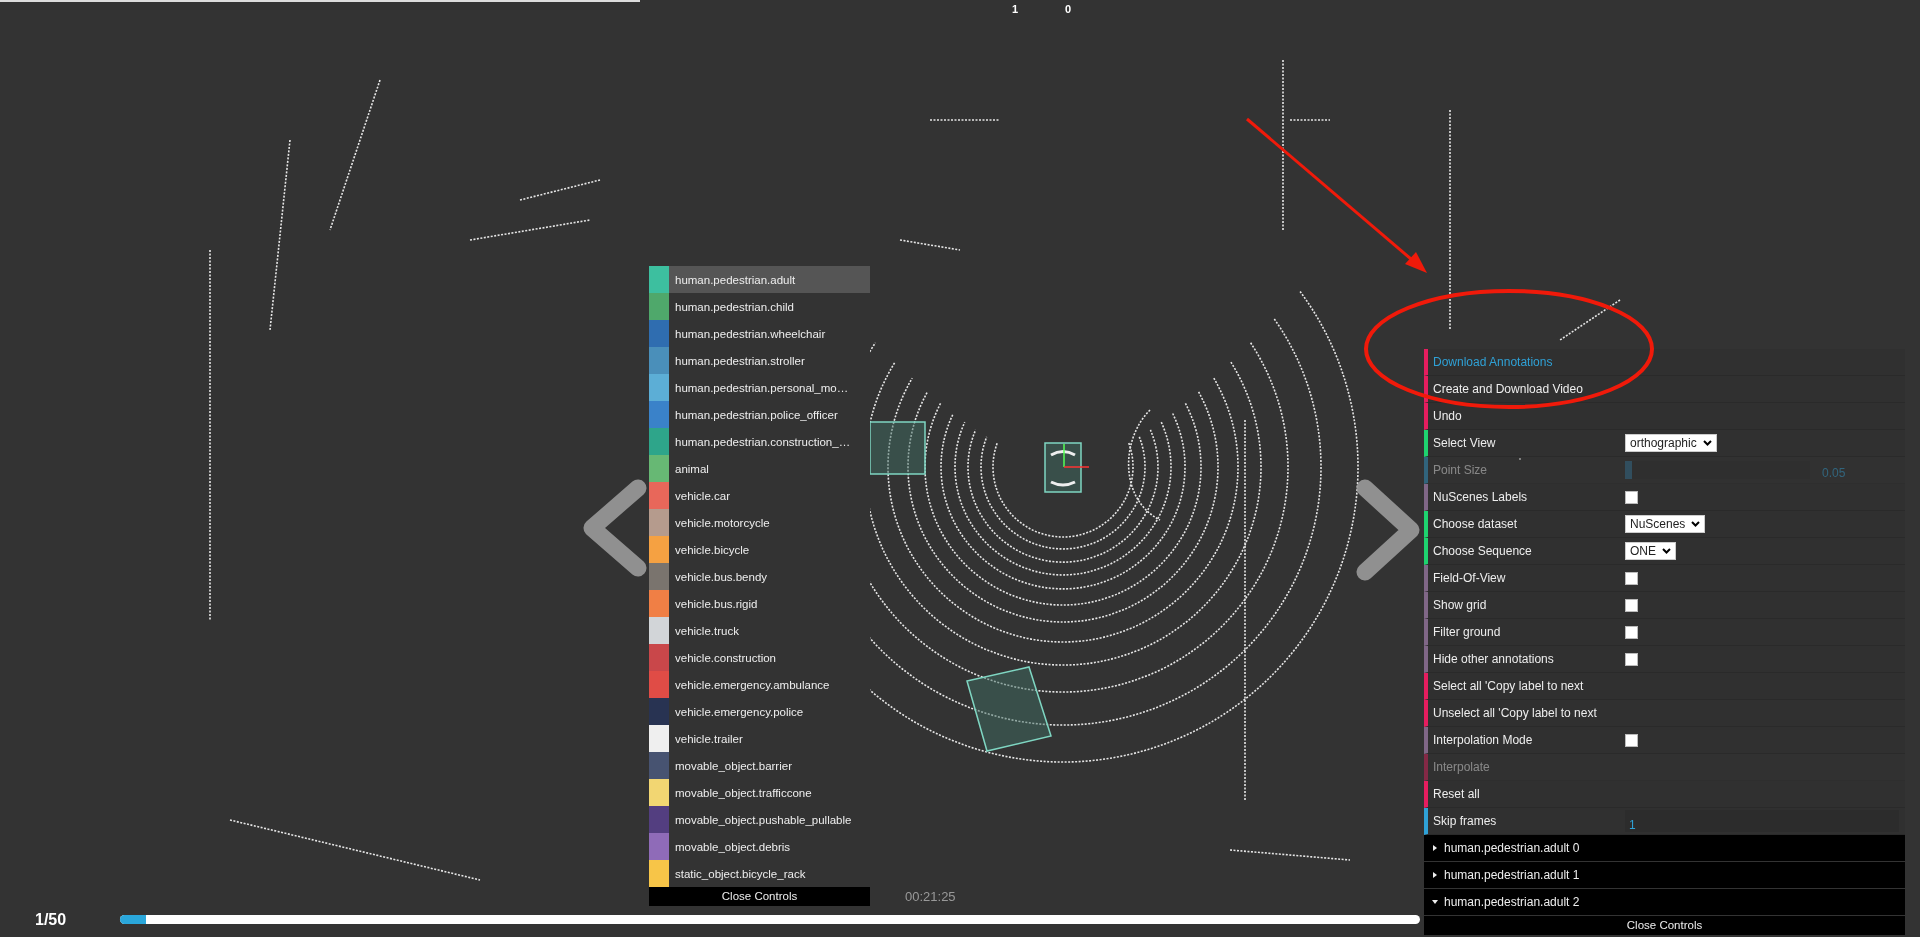 This screenshot has width=1920, height=937. I want to click on label-item: vehicle.bicycle, so click(759, 549).